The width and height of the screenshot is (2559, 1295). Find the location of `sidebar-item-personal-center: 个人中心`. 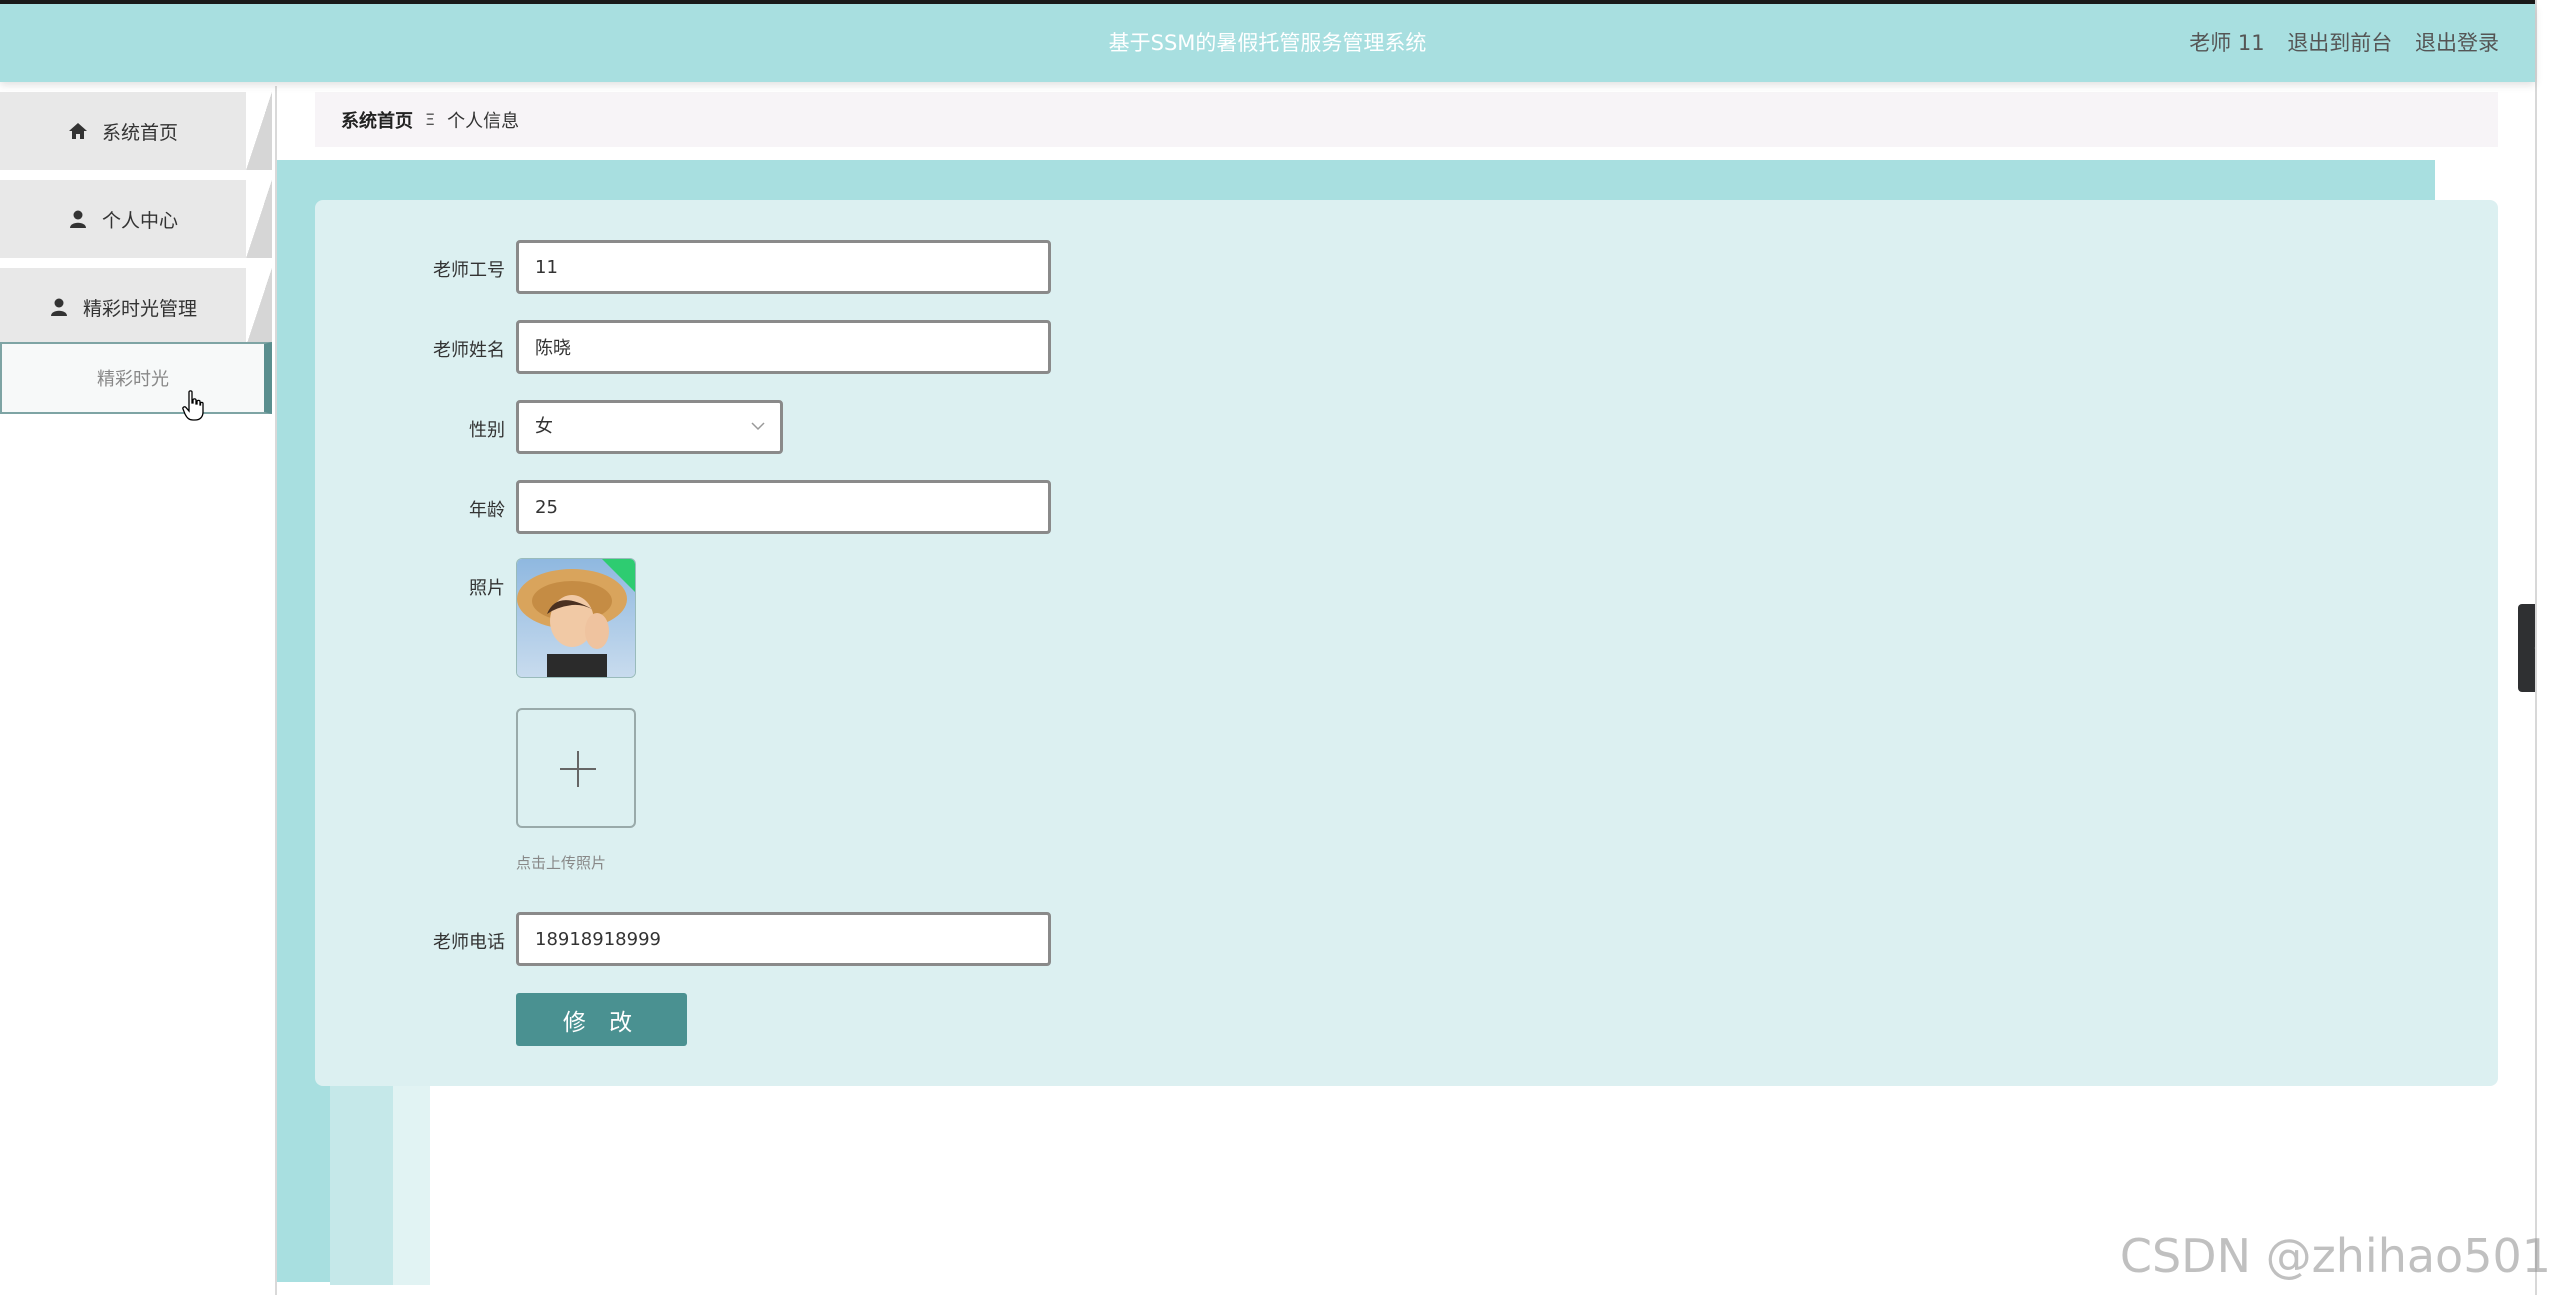

sidebar-item-personal-center: 个人中心 is located at coordinates (136, 219).